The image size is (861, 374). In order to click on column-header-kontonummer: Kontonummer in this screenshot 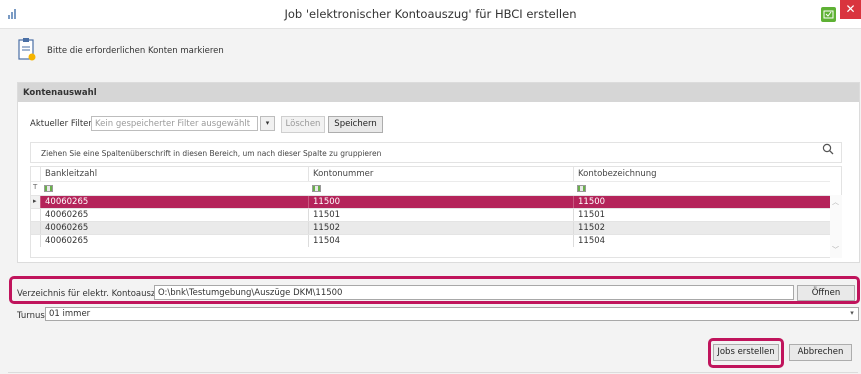, I will do `click(440, 174)`.